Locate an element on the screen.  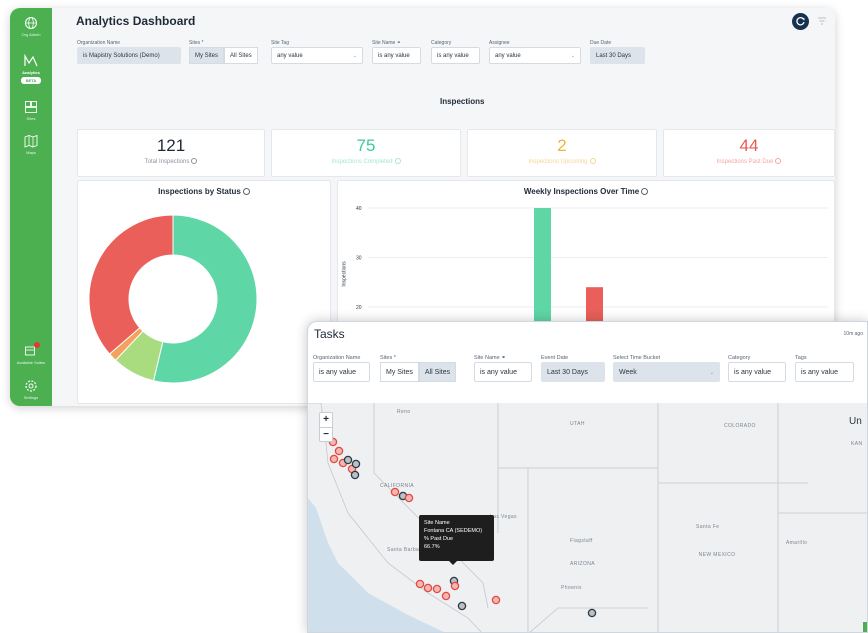
sites-icon is located at coordinates (31, 107).